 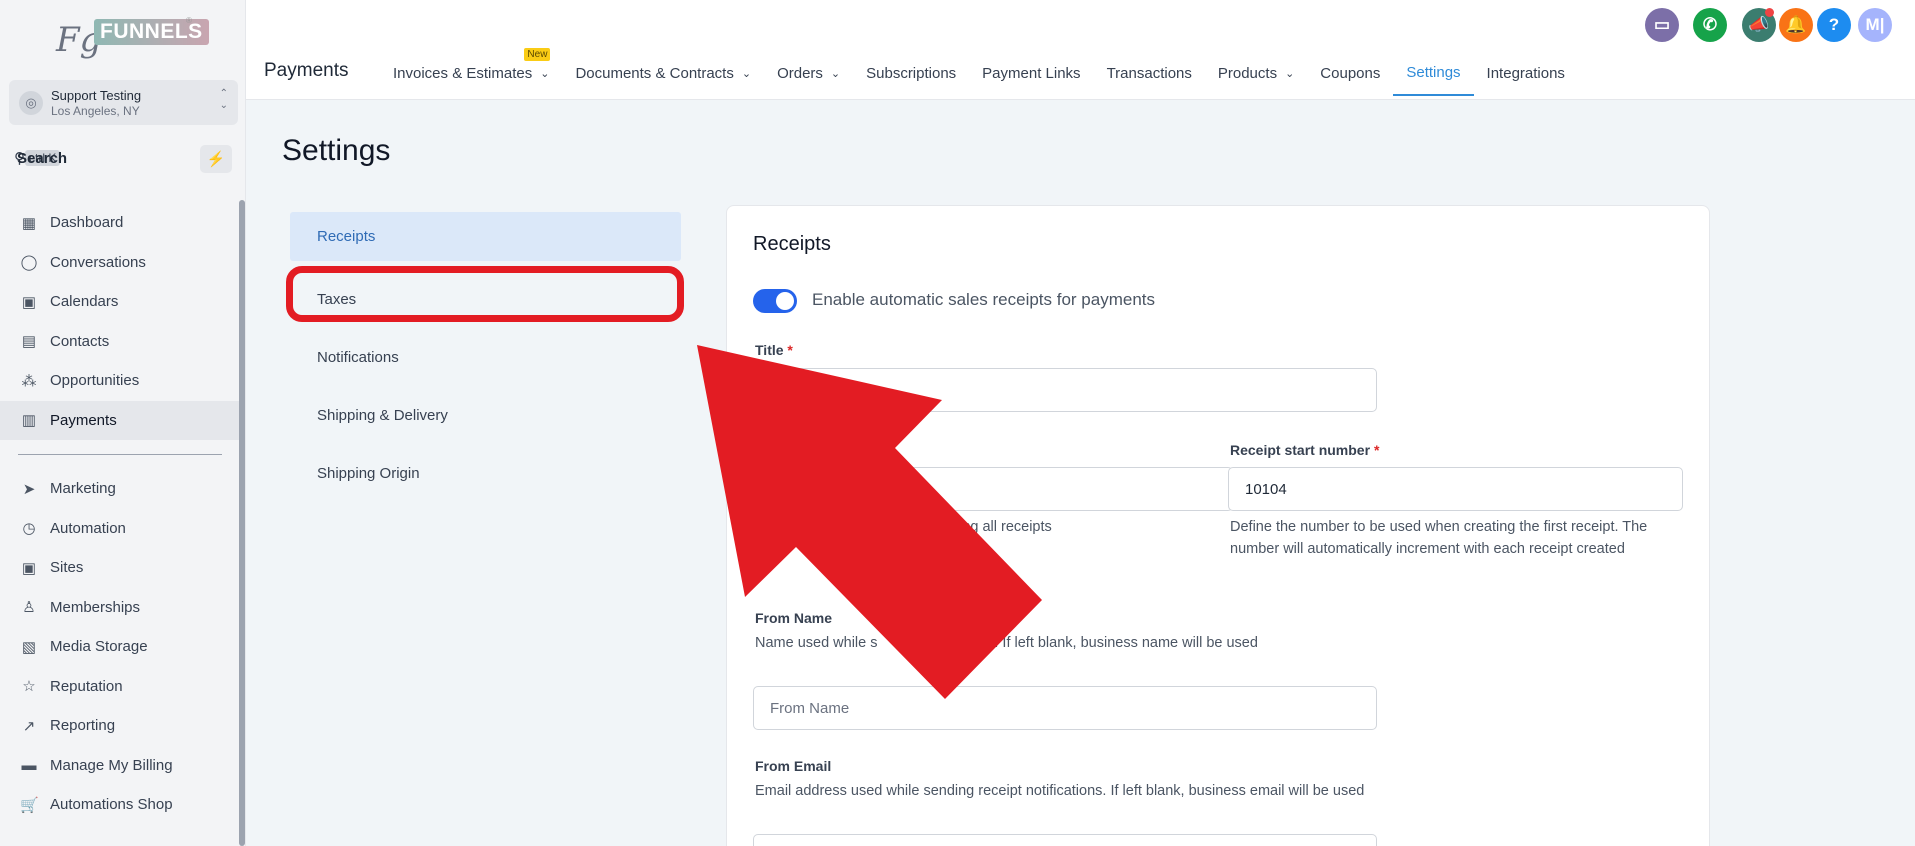 I want to click on bell-icon: 🔔, so click(x=1796, y=25).